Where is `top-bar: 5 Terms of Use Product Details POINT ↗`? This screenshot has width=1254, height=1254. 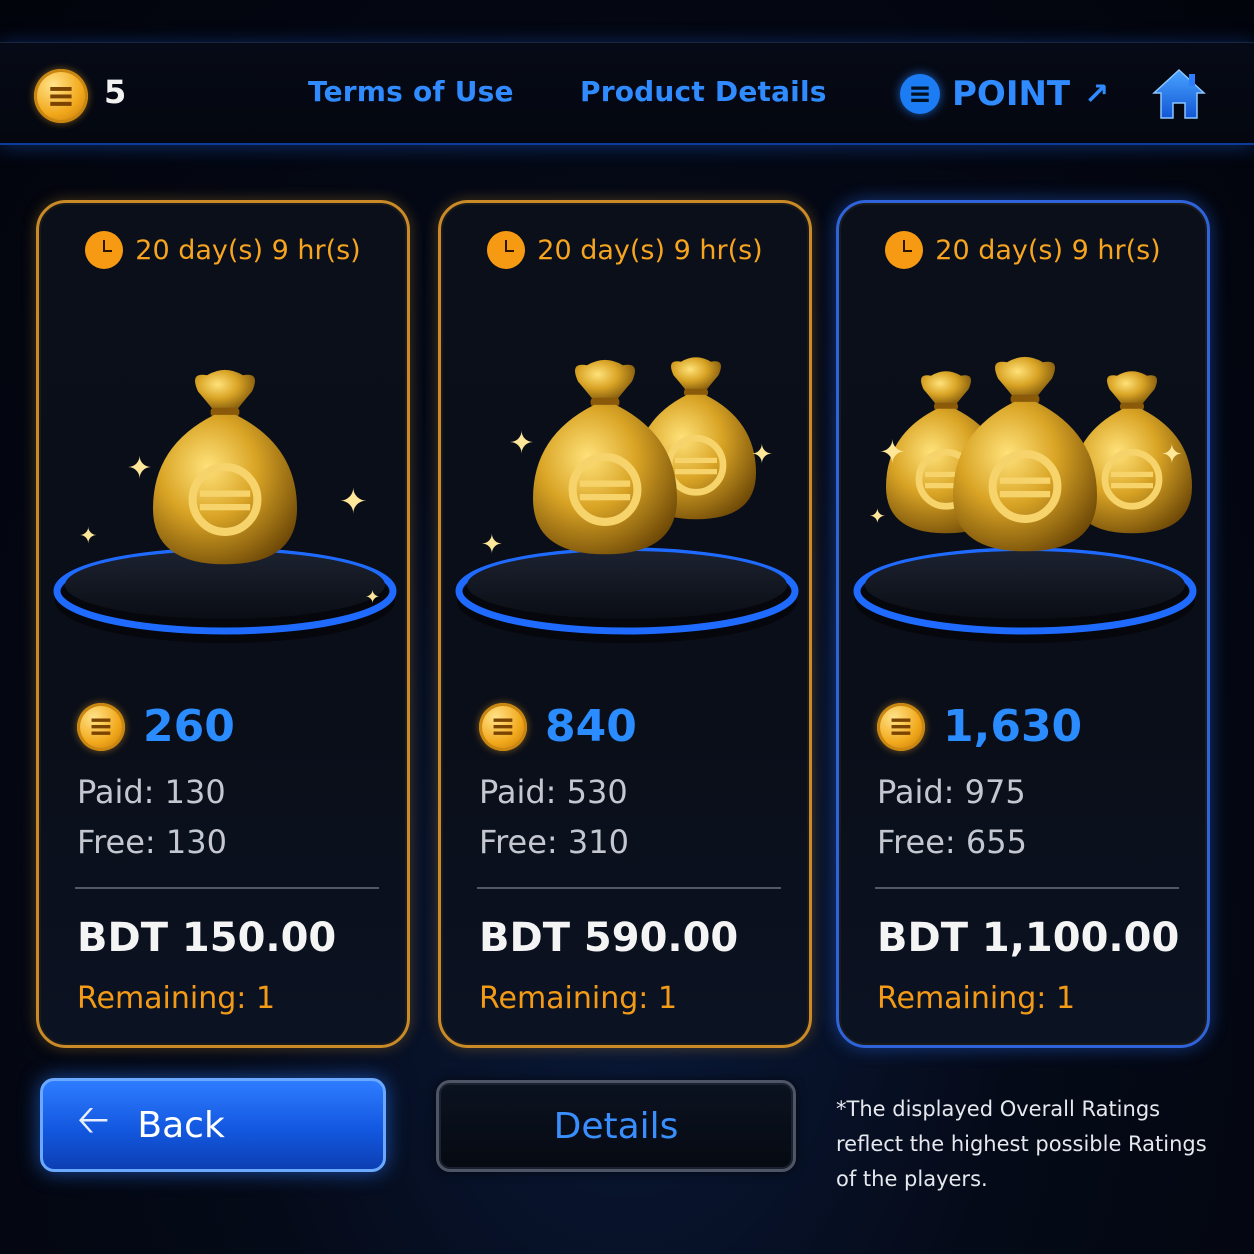 top-bar: 5 Terms of Use Product Details POINT ↗ is located at coordinates (627, 93).